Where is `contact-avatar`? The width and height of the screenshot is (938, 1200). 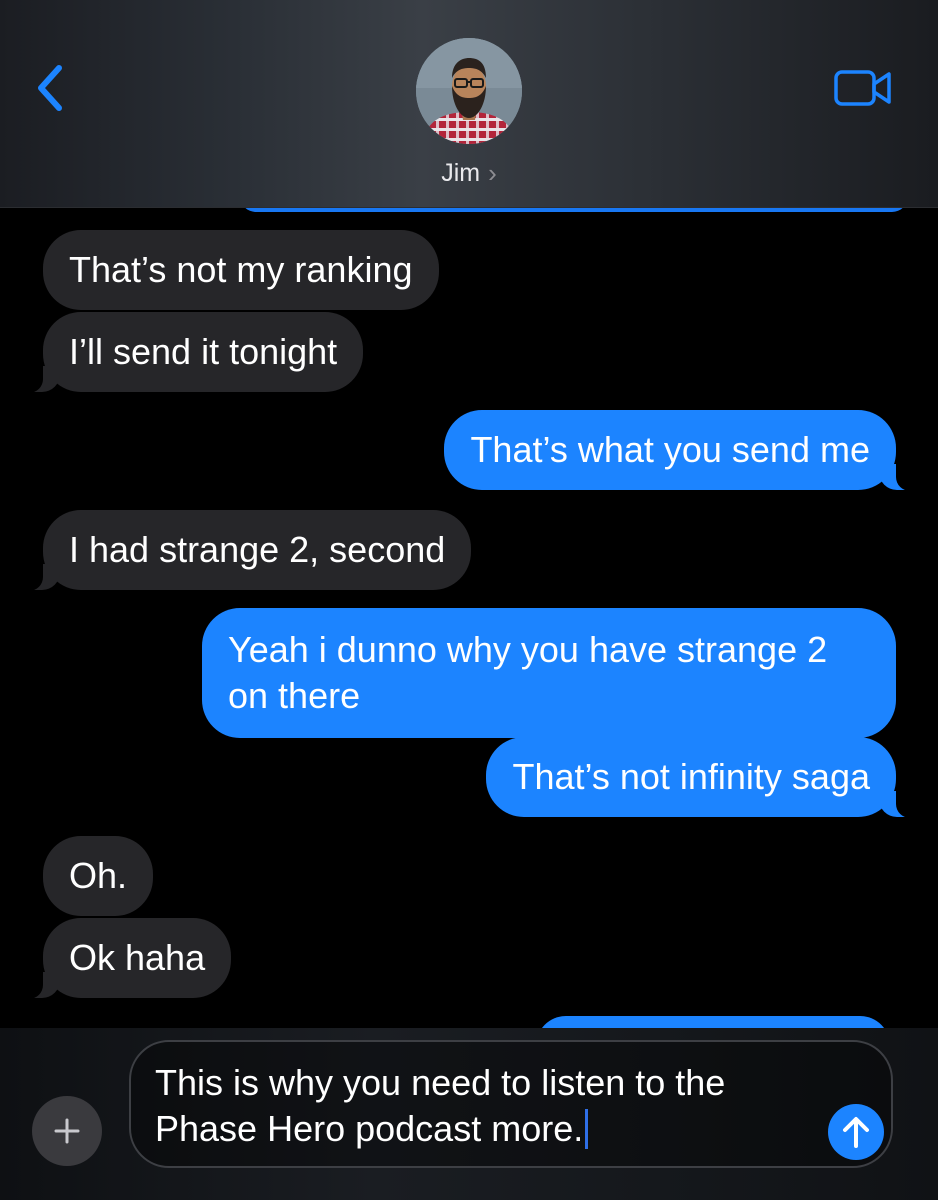
contact-avatar is located at coordinates (469, 91).